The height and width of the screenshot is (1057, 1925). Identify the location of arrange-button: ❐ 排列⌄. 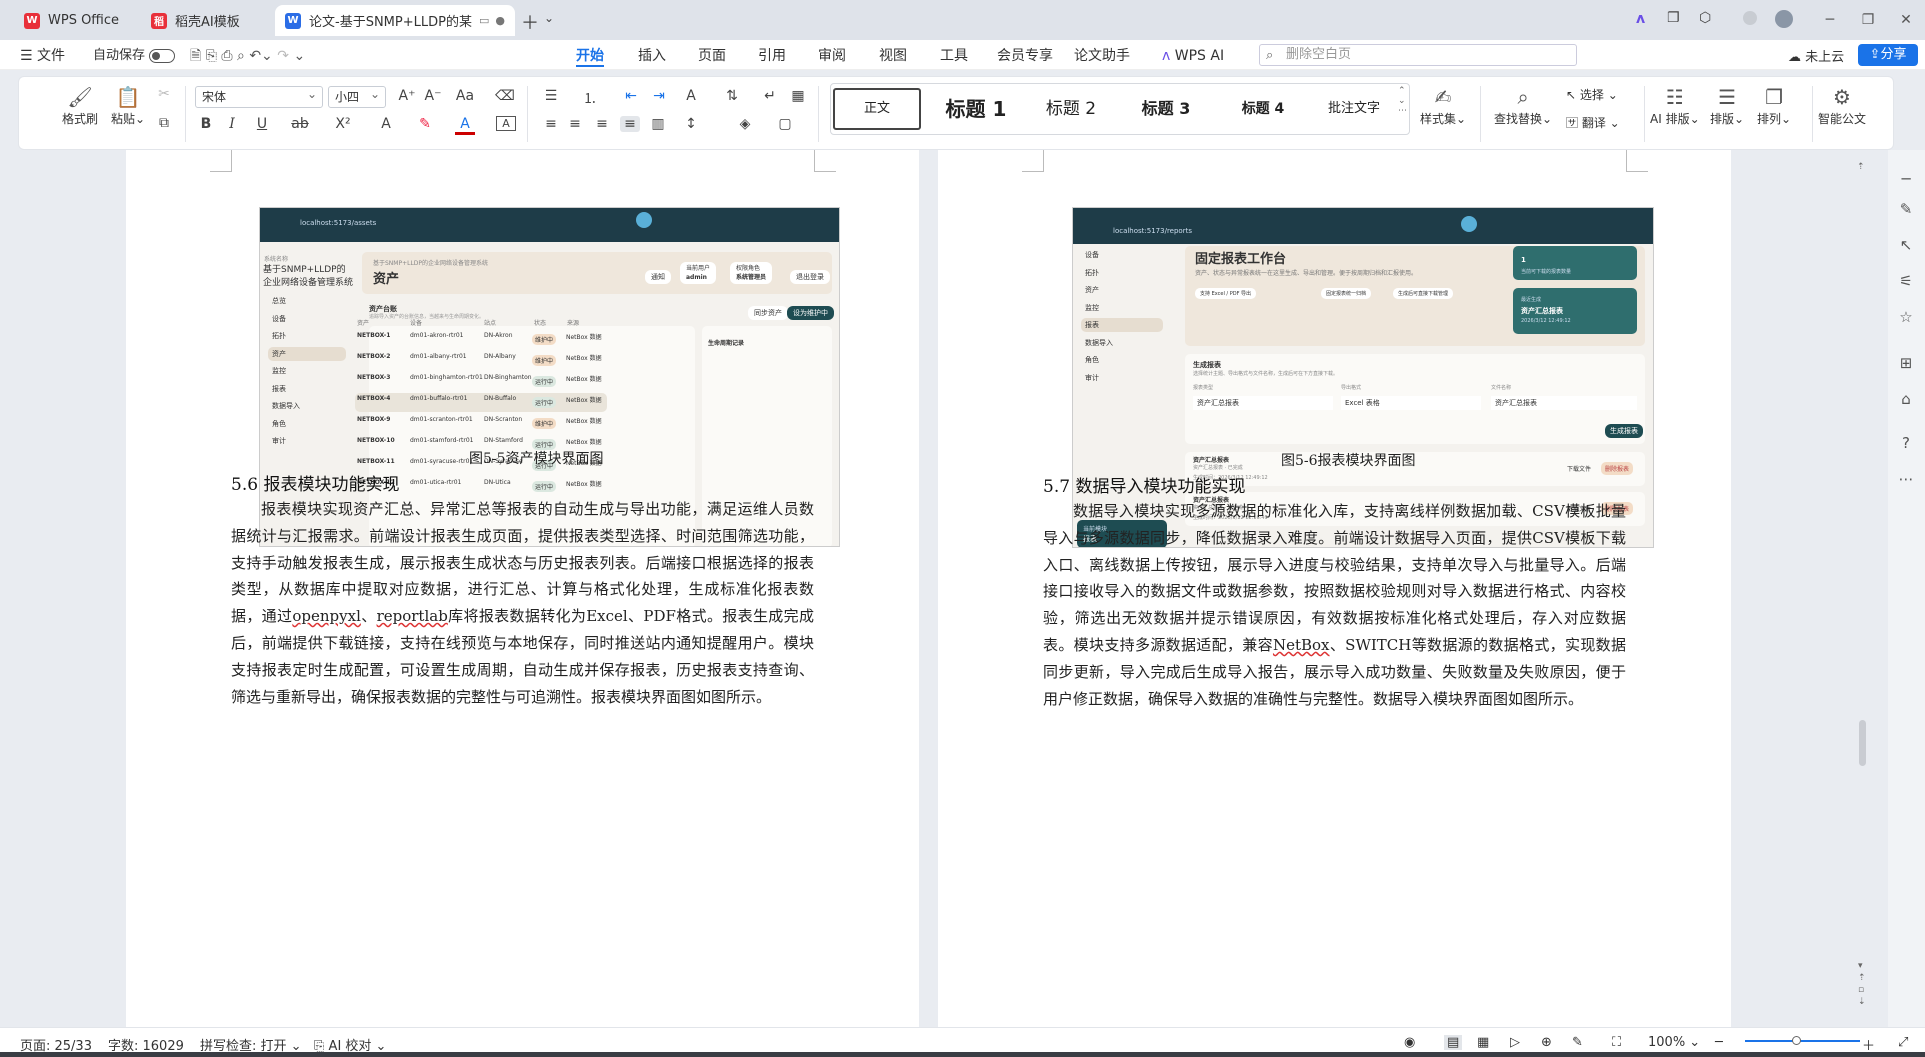
(1774, 105).